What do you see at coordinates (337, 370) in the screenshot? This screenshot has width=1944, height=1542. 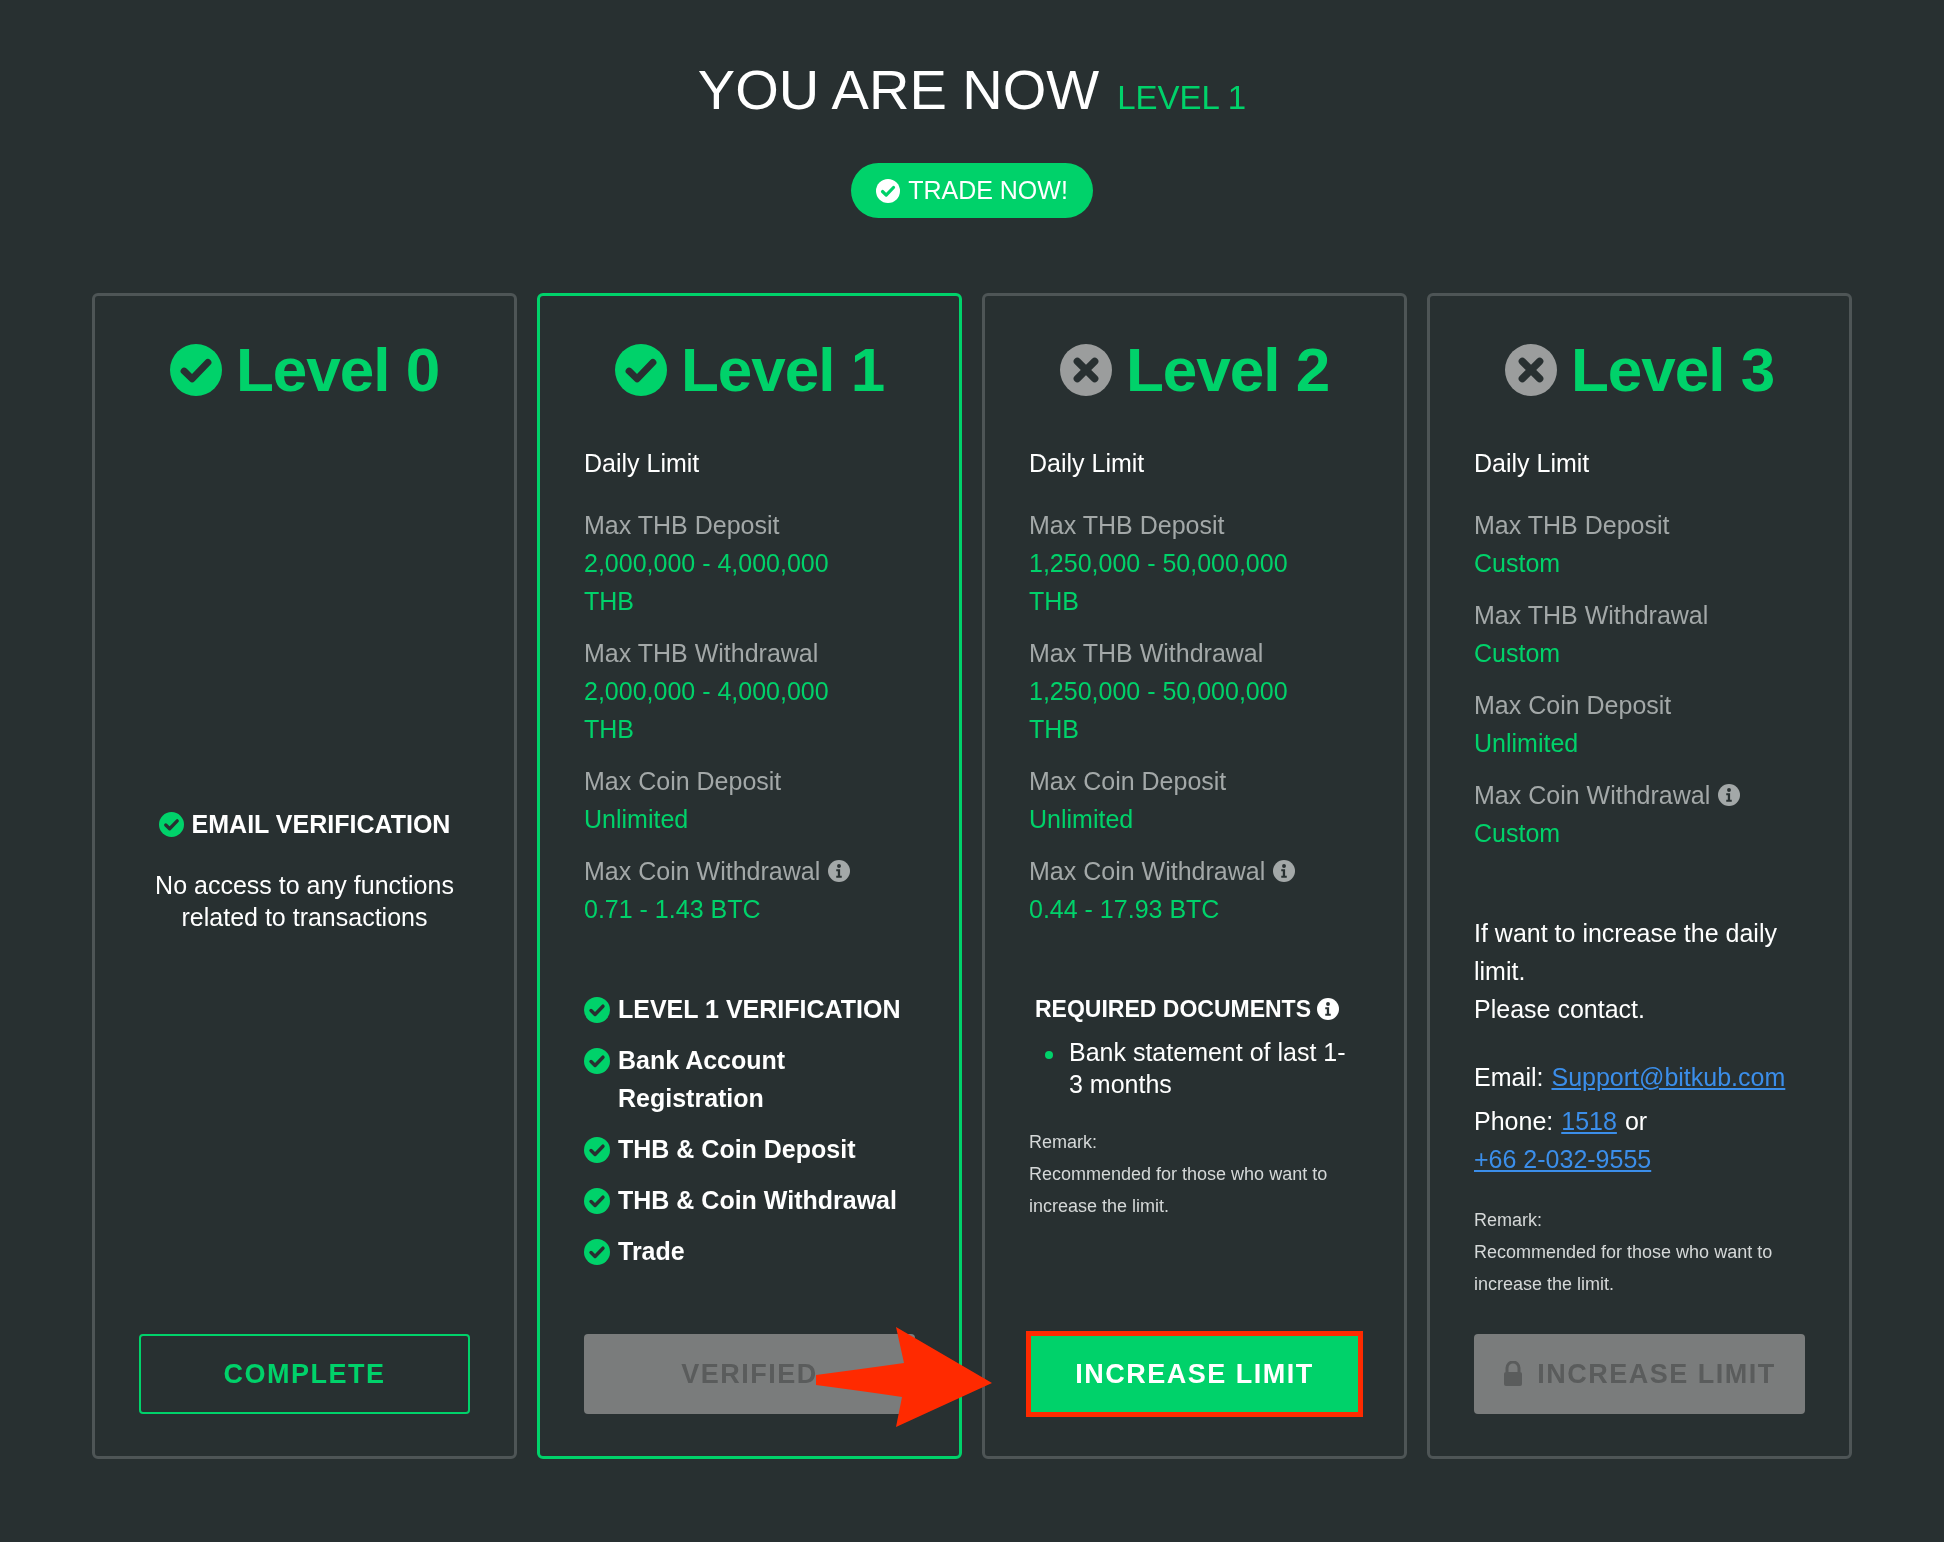 I see `level-title: Level 0` at bounding box center [337, 370].